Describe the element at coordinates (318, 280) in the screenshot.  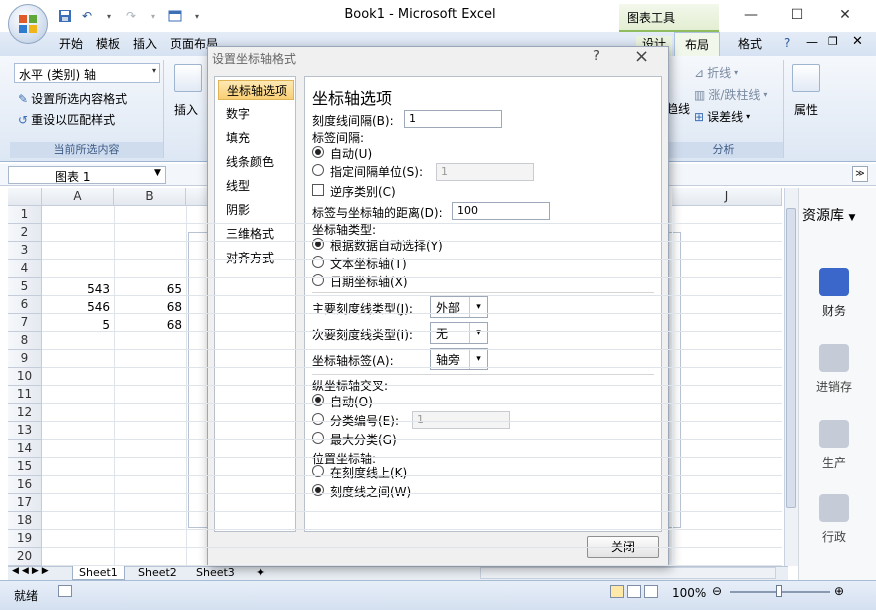
I see `axis-type-date-radio` at that location.